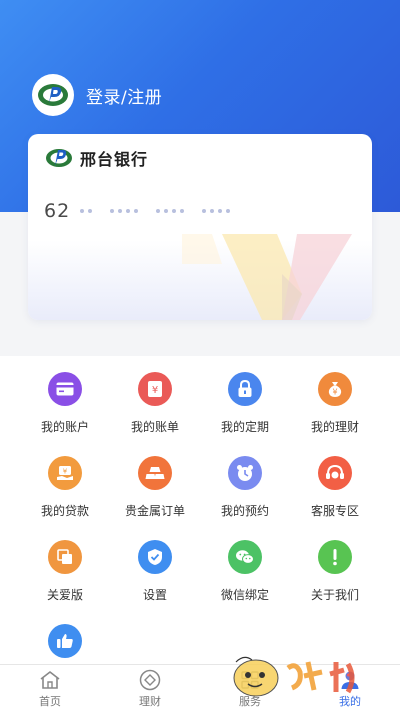 The image size is (400, 711). What do you see at coordinates (114, 159) in the screenshot?
I see `bank-name: 邢台银行` at bounding box center [114, 159].